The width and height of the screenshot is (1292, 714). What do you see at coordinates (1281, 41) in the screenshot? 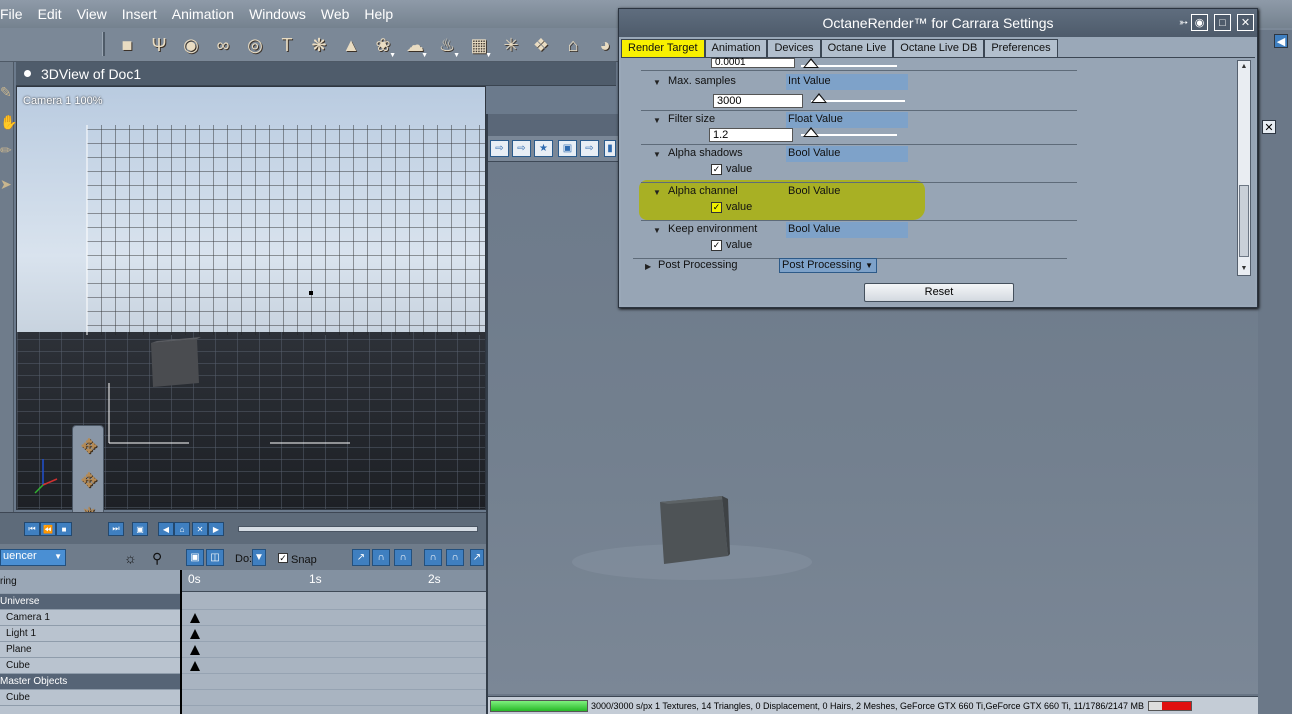
I see `collapse-arrow-icon: ◀` at bounding box center [1281, 41].